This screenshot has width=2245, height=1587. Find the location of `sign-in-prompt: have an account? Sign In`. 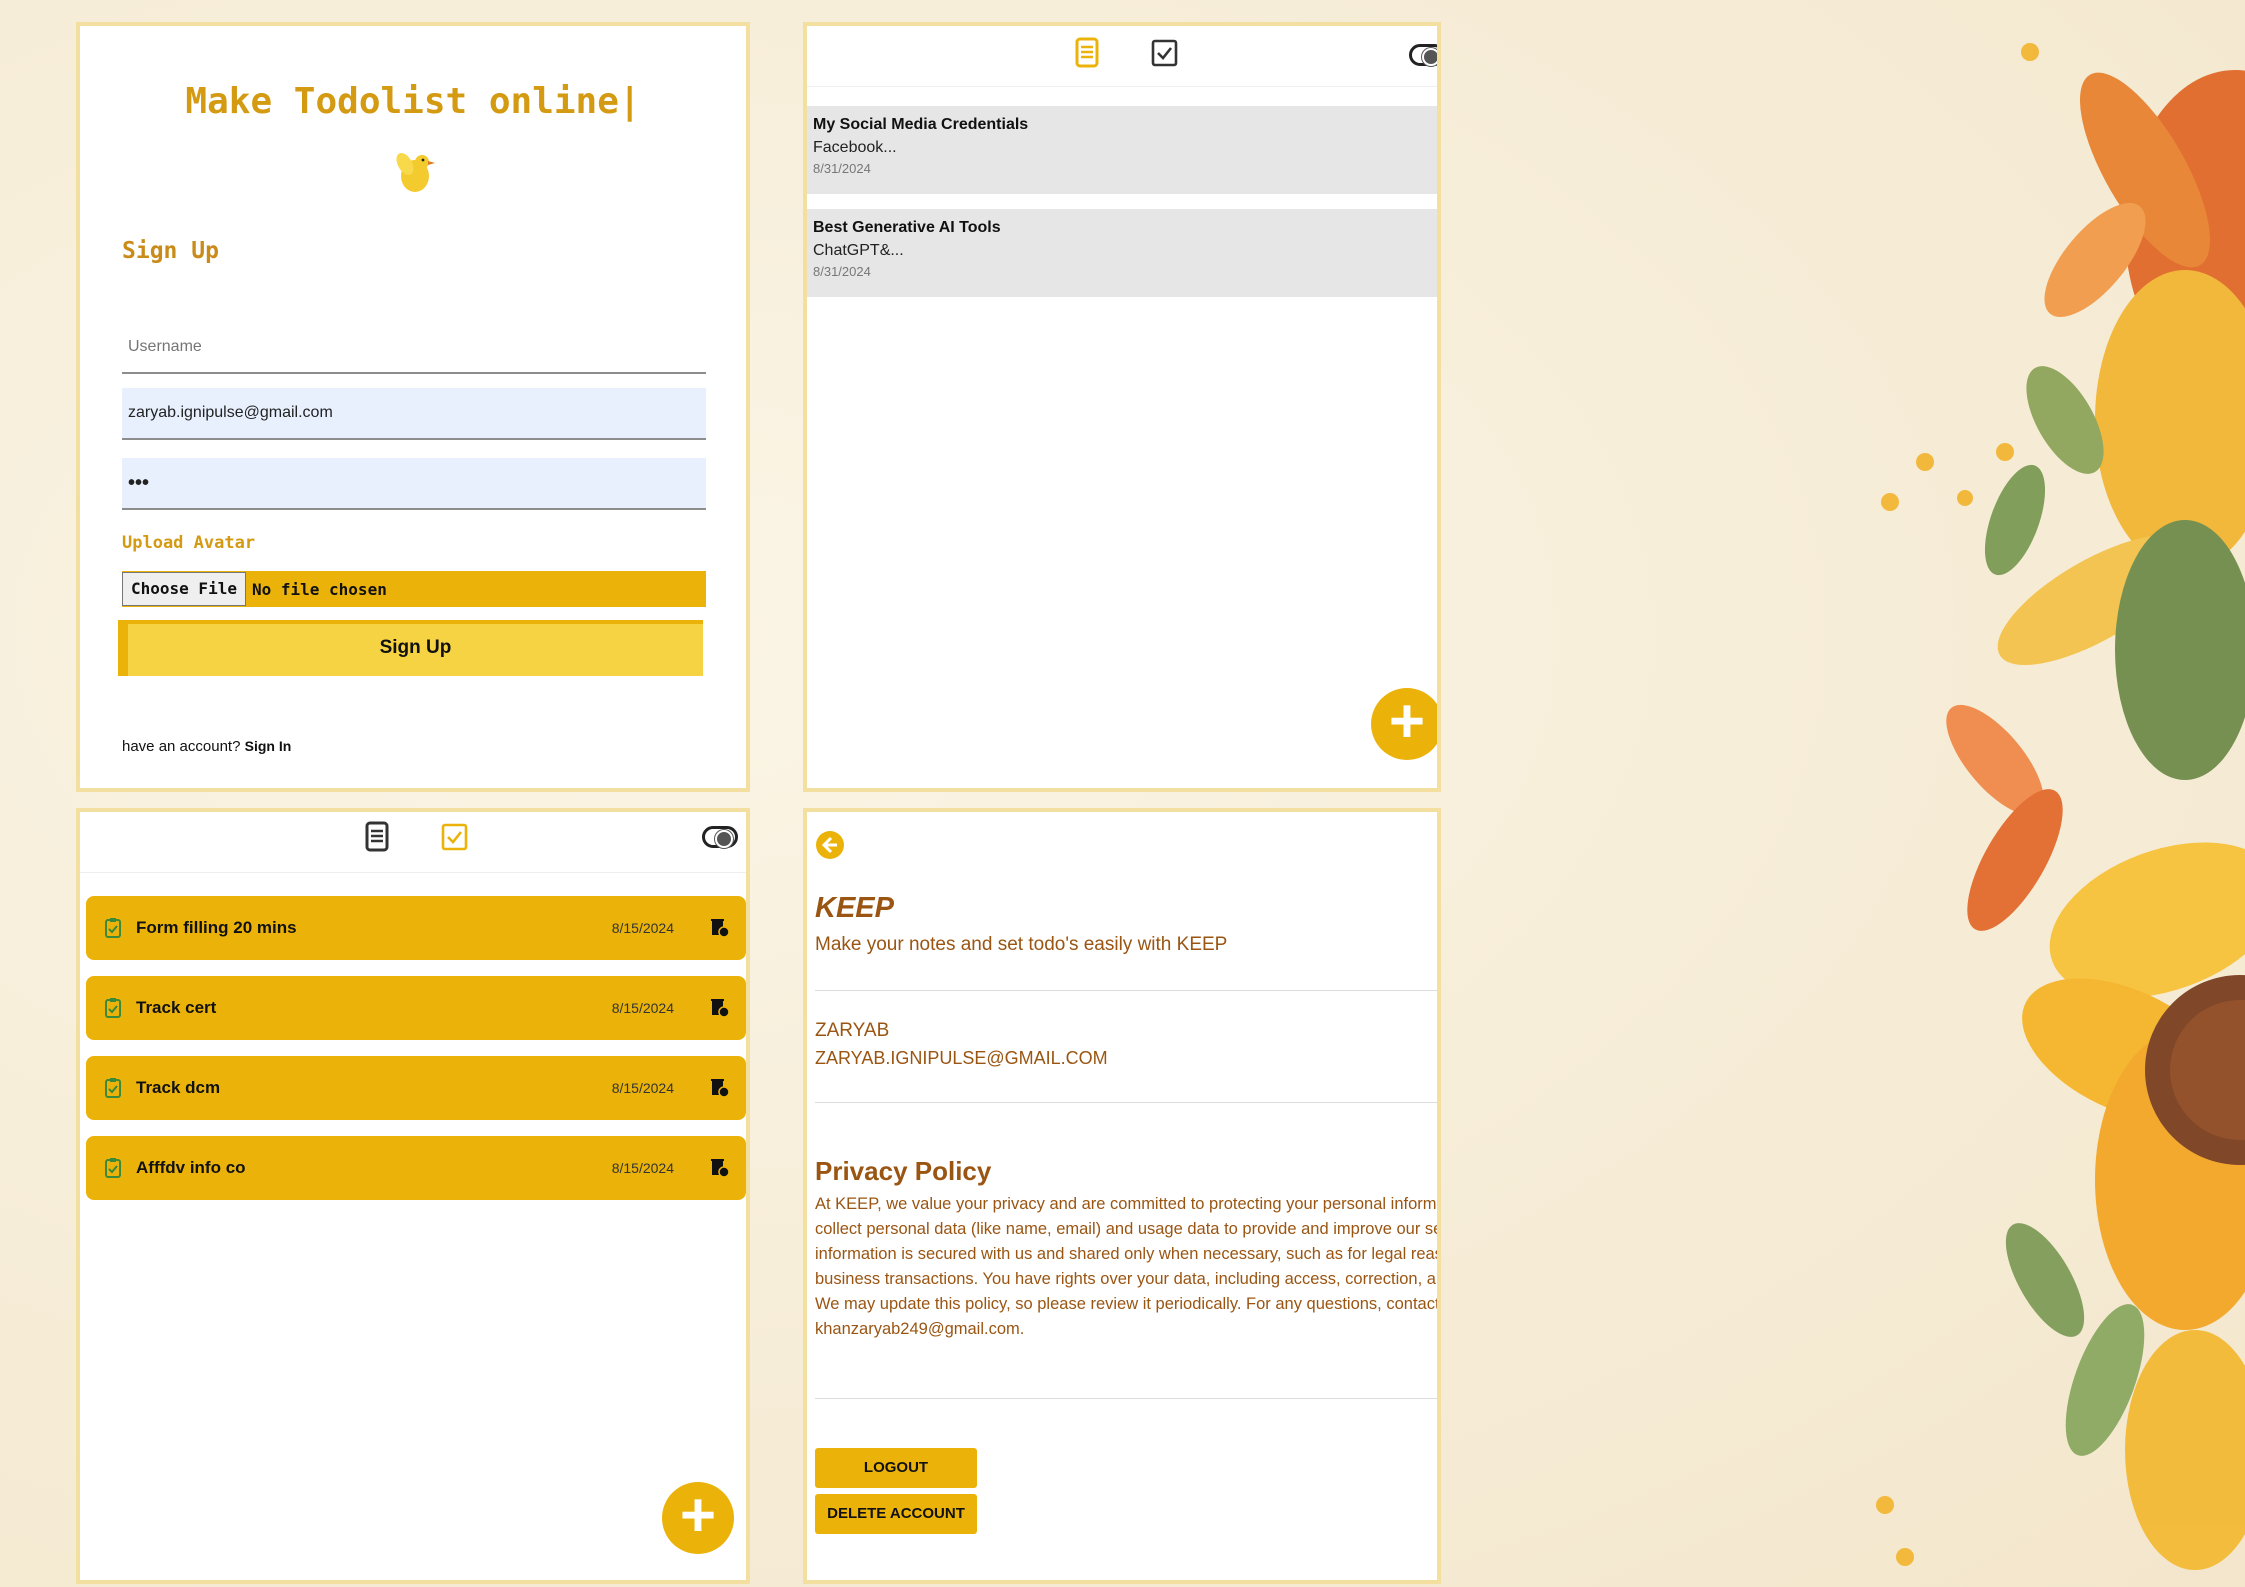

sign-in-prompt: have an account? Sign In is located at coordinates (206, 746).